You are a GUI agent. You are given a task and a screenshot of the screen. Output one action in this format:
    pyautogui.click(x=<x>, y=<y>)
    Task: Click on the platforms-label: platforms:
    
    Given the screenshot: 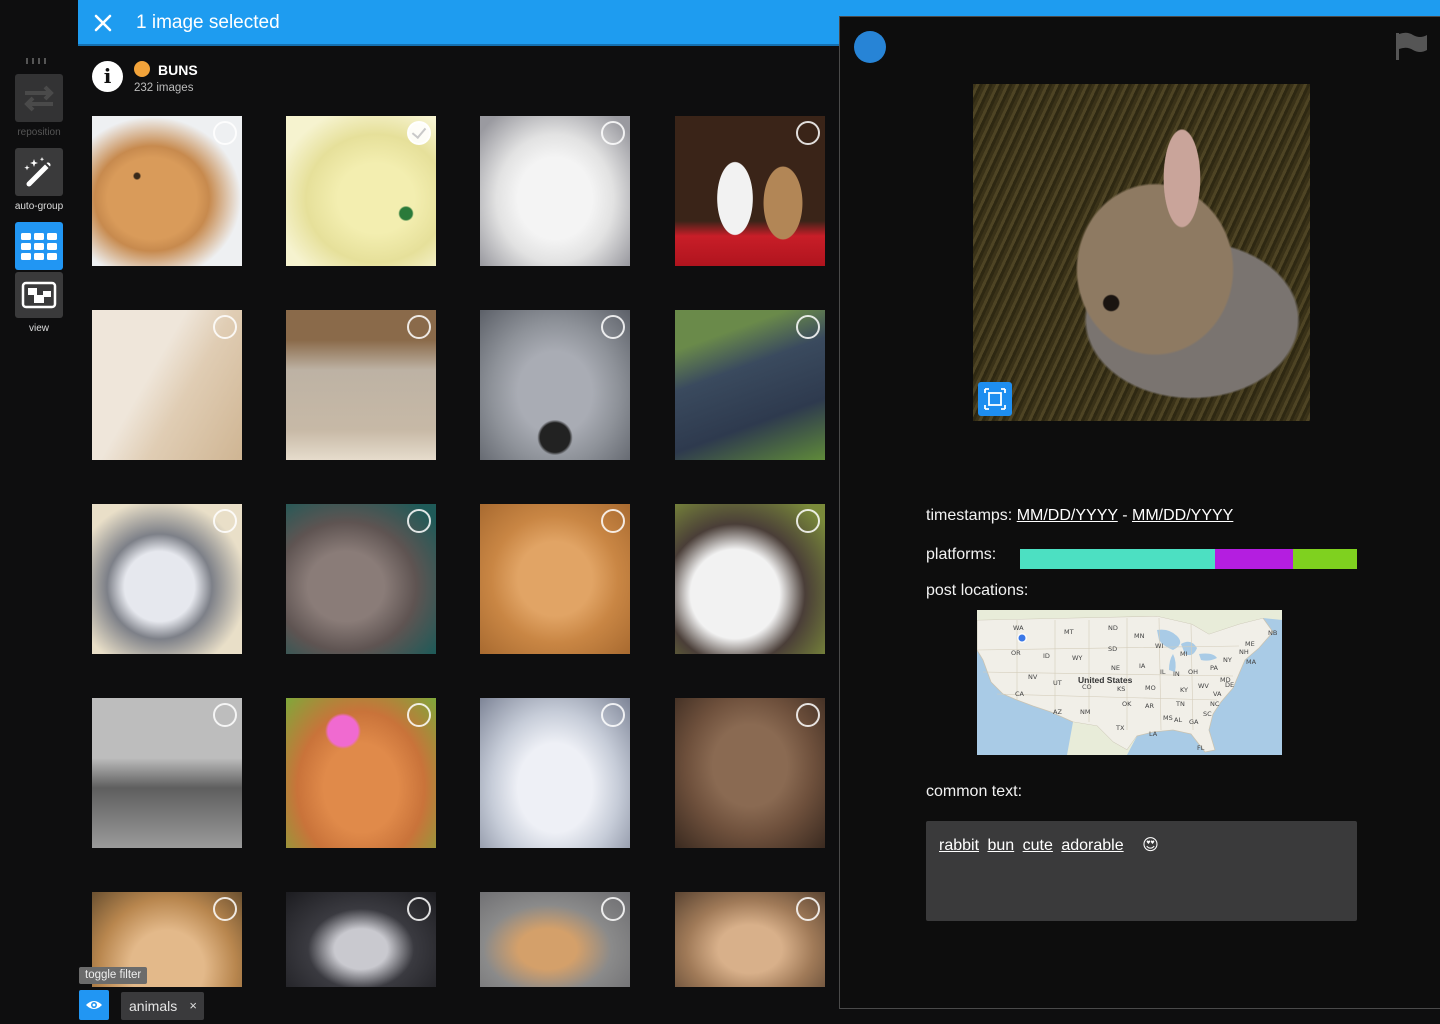 What is the action you would take?
    pyautogui.click(x=961, y=554)
    